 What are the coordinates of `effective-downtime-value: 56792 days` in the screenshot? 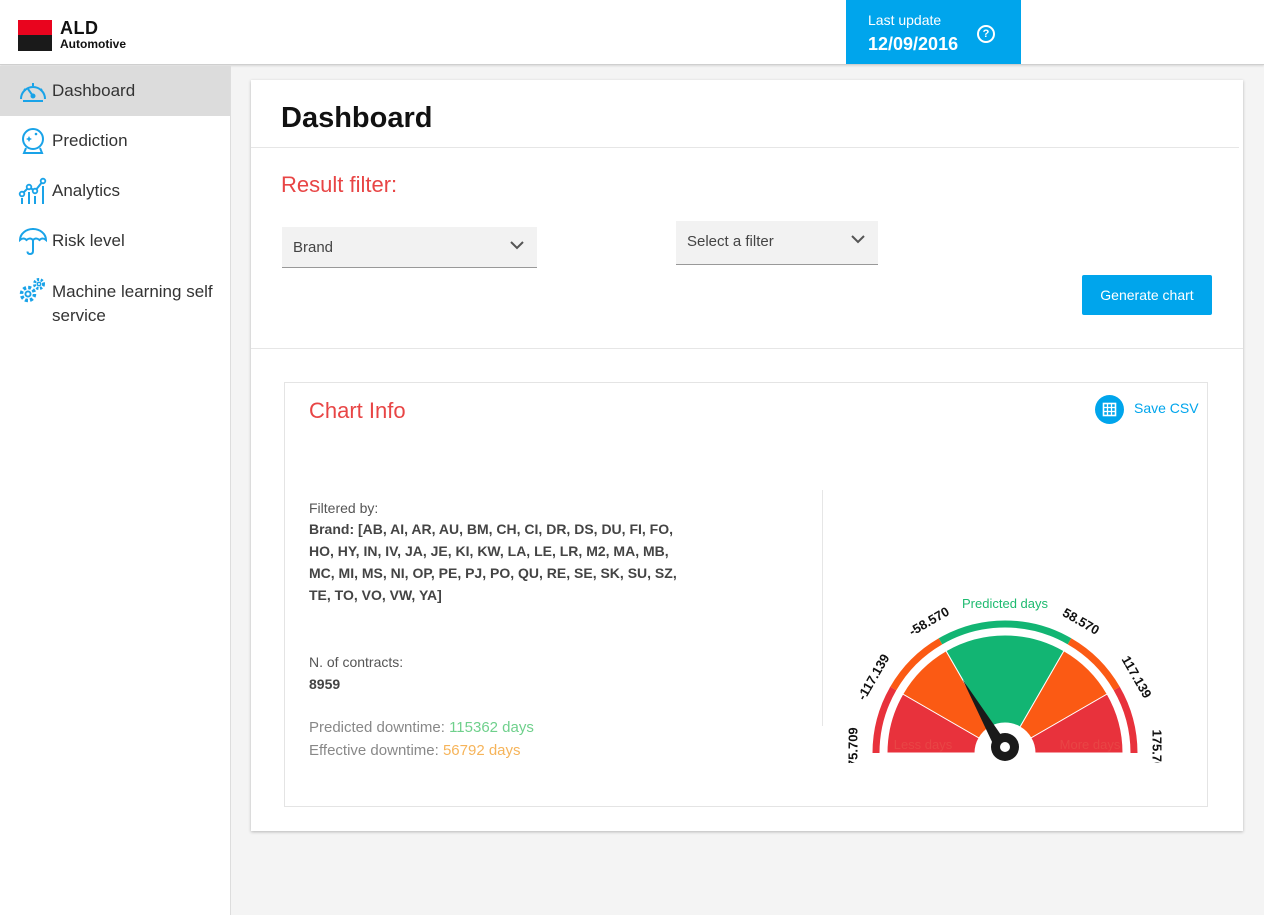 It's located at (481, 750).